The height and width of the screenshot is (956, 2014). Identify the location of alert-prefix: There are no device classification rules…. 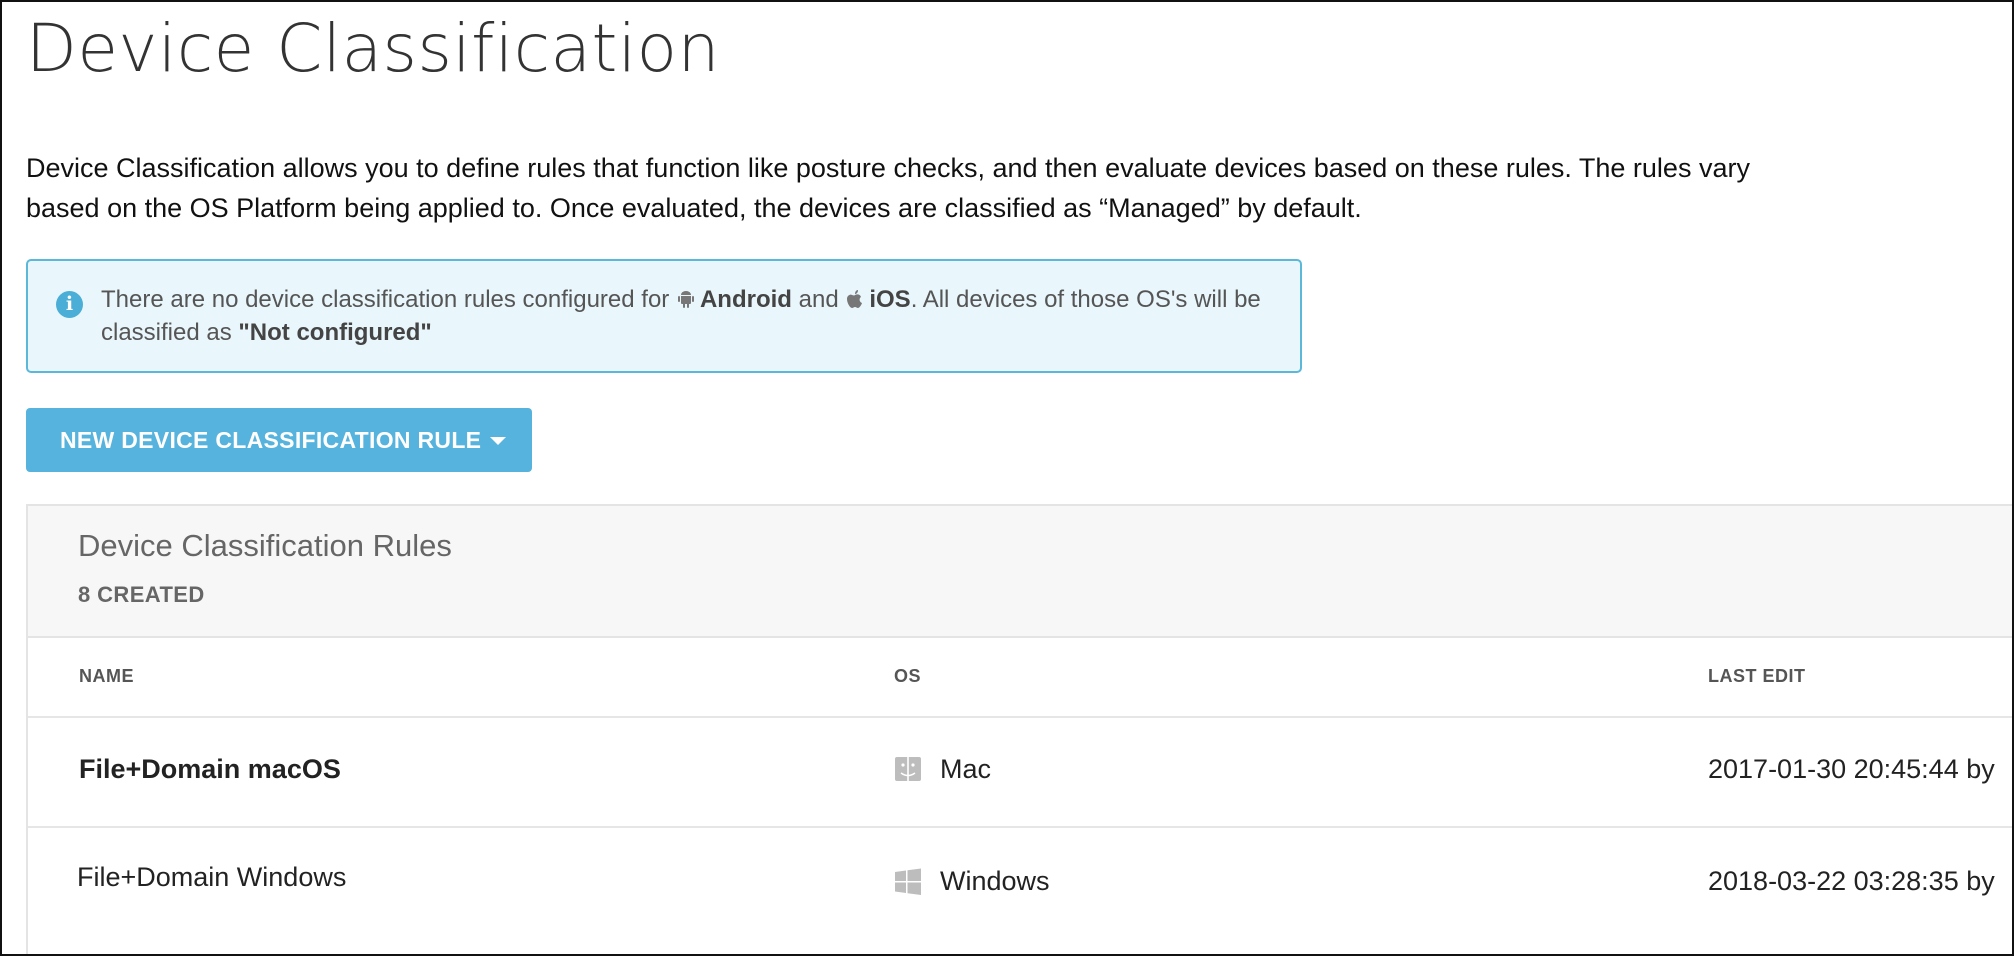
(385, 299).